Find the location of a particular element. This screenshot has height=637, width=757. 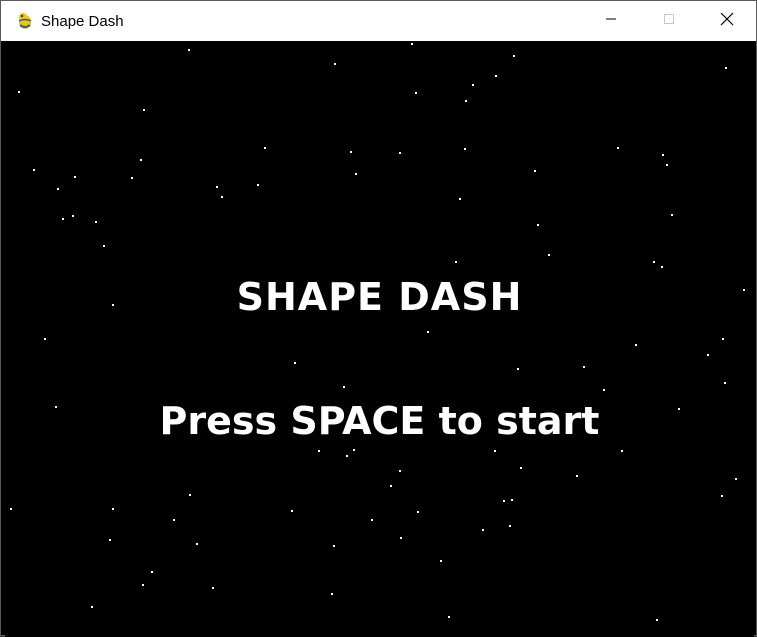

pygame-snake-icon is located at coordinates (25, 21).